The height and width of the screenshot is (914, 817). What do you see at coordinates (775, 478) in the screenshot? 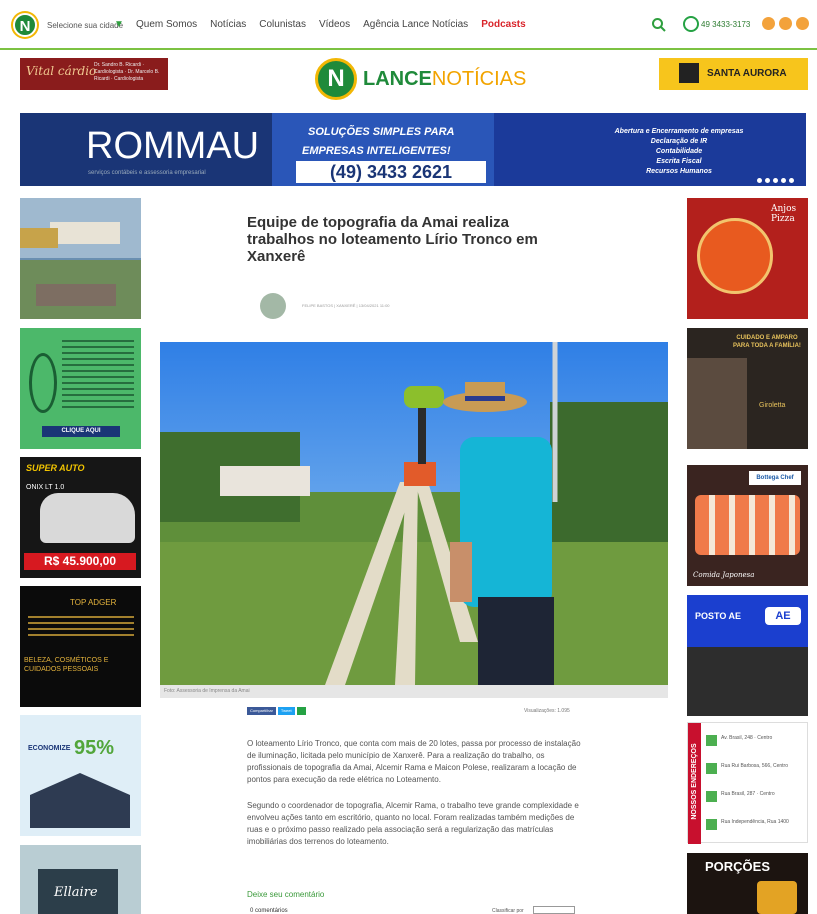
I see `ad-bottega-name: Bottega Chef` at bounding box center [775, 478].